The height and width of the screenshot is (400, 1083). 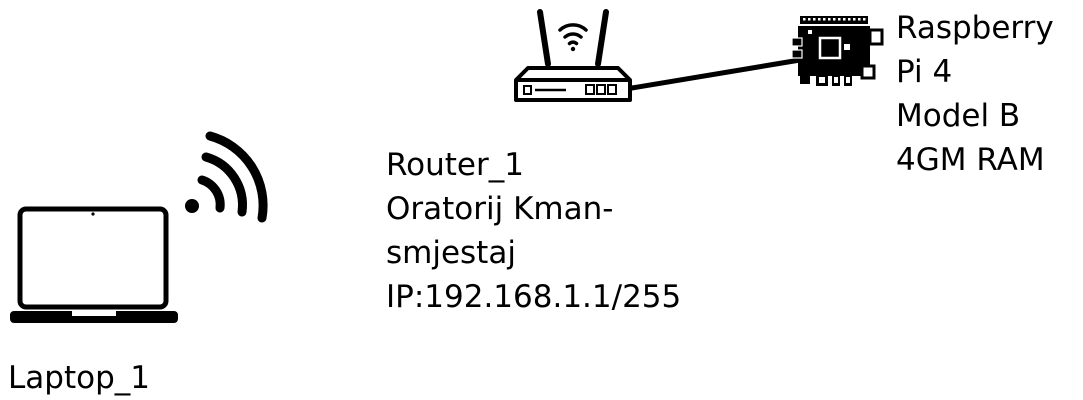 I want to click on raspberry-pi-ram: 4GM RAM, so click(x=970, y=160).